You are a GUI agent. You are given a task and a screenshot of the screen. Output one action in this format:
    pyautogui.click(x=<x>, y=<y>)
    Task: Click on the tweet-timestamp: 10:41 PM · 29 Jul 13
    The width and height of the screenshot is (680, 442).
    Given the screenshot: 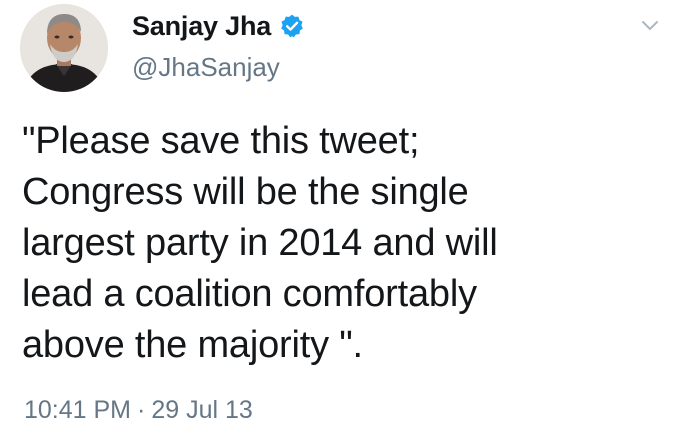 What is the action you would take?
    pyautogui.click(x=138, y=410)
    